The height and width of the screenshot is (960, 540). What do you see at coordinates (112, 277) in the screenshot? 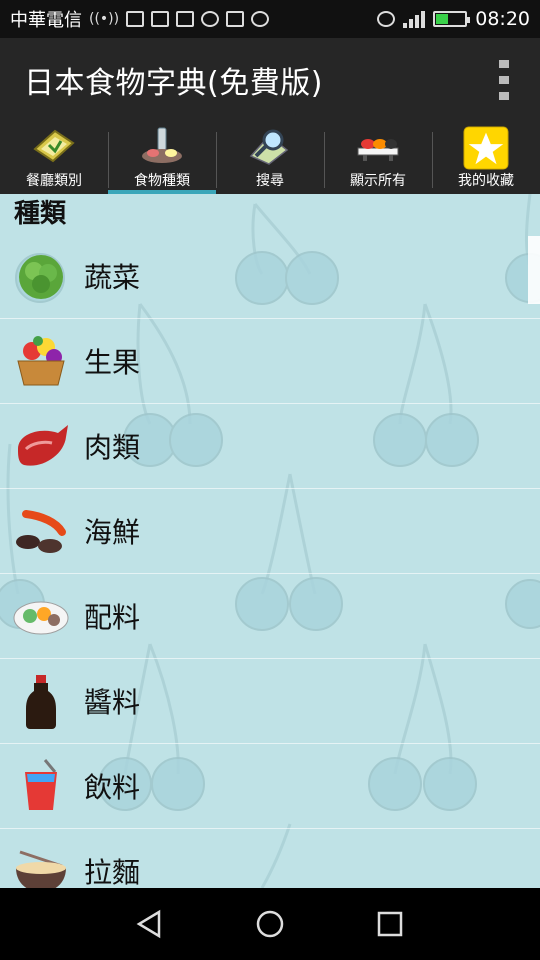
I see `list-item-label: 蔬菜` at bounding box center [112, 277].